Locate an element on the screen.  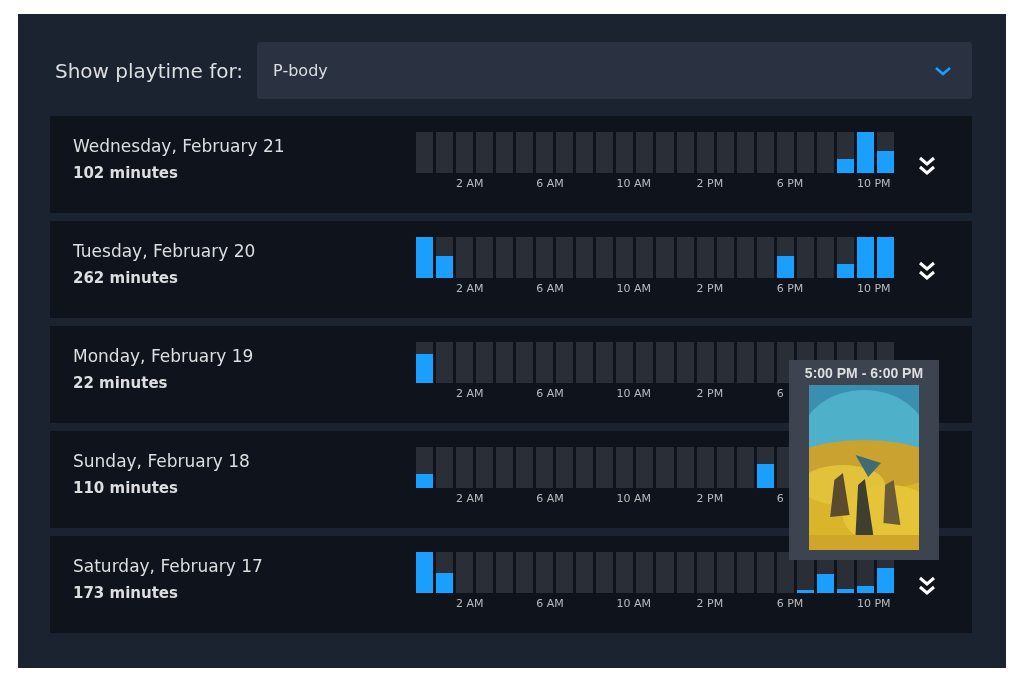
day-date: Saturday, February 17 is located at coordinates (168, 566).